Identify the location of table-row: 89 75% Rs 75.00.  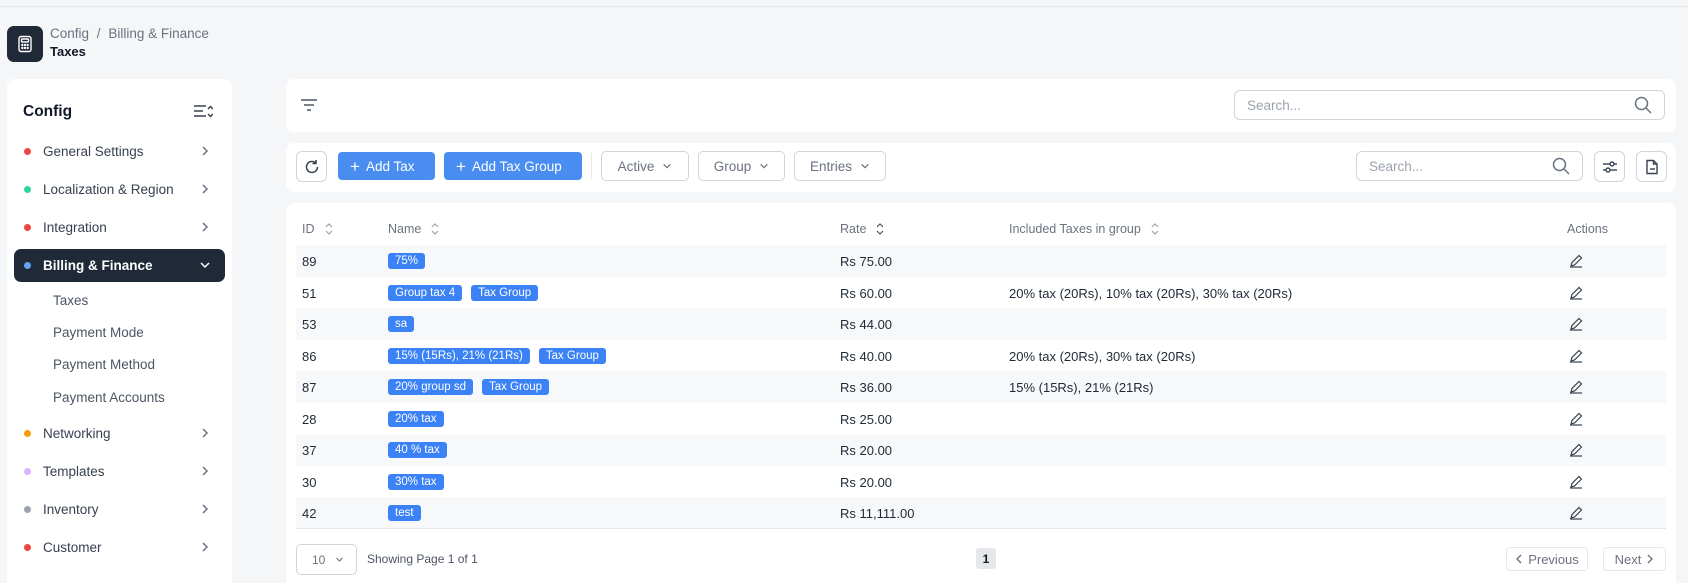
(981, 261).